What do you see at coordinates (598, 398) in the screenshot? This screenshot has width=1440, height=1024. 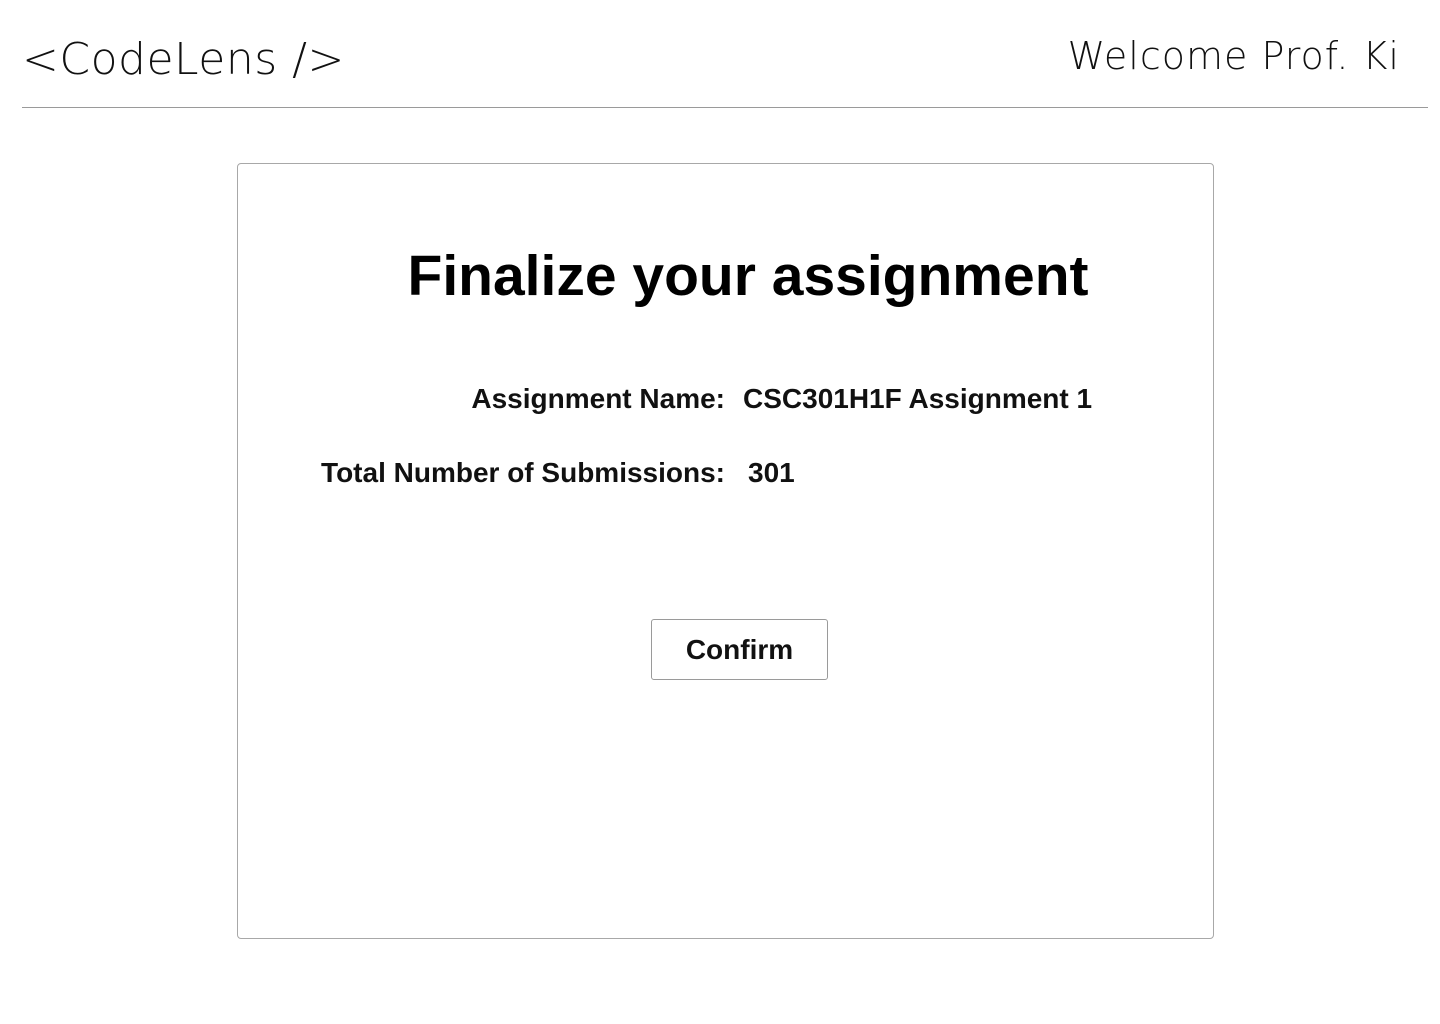 I see `assignment-name-label: Assignment Name:` at bounding box center [598, 398].